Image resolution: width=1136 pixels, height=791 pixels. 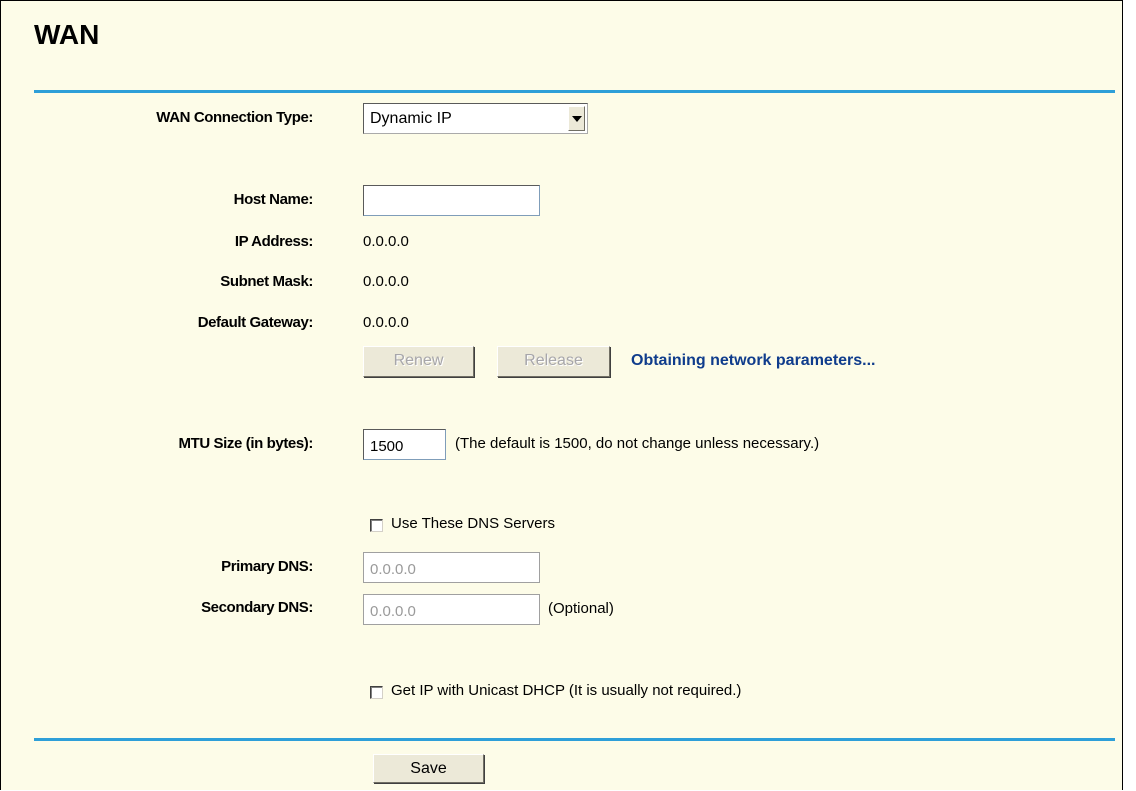 I want to click on secondary-dns-note: (Optional), so click(x=581, y=608).